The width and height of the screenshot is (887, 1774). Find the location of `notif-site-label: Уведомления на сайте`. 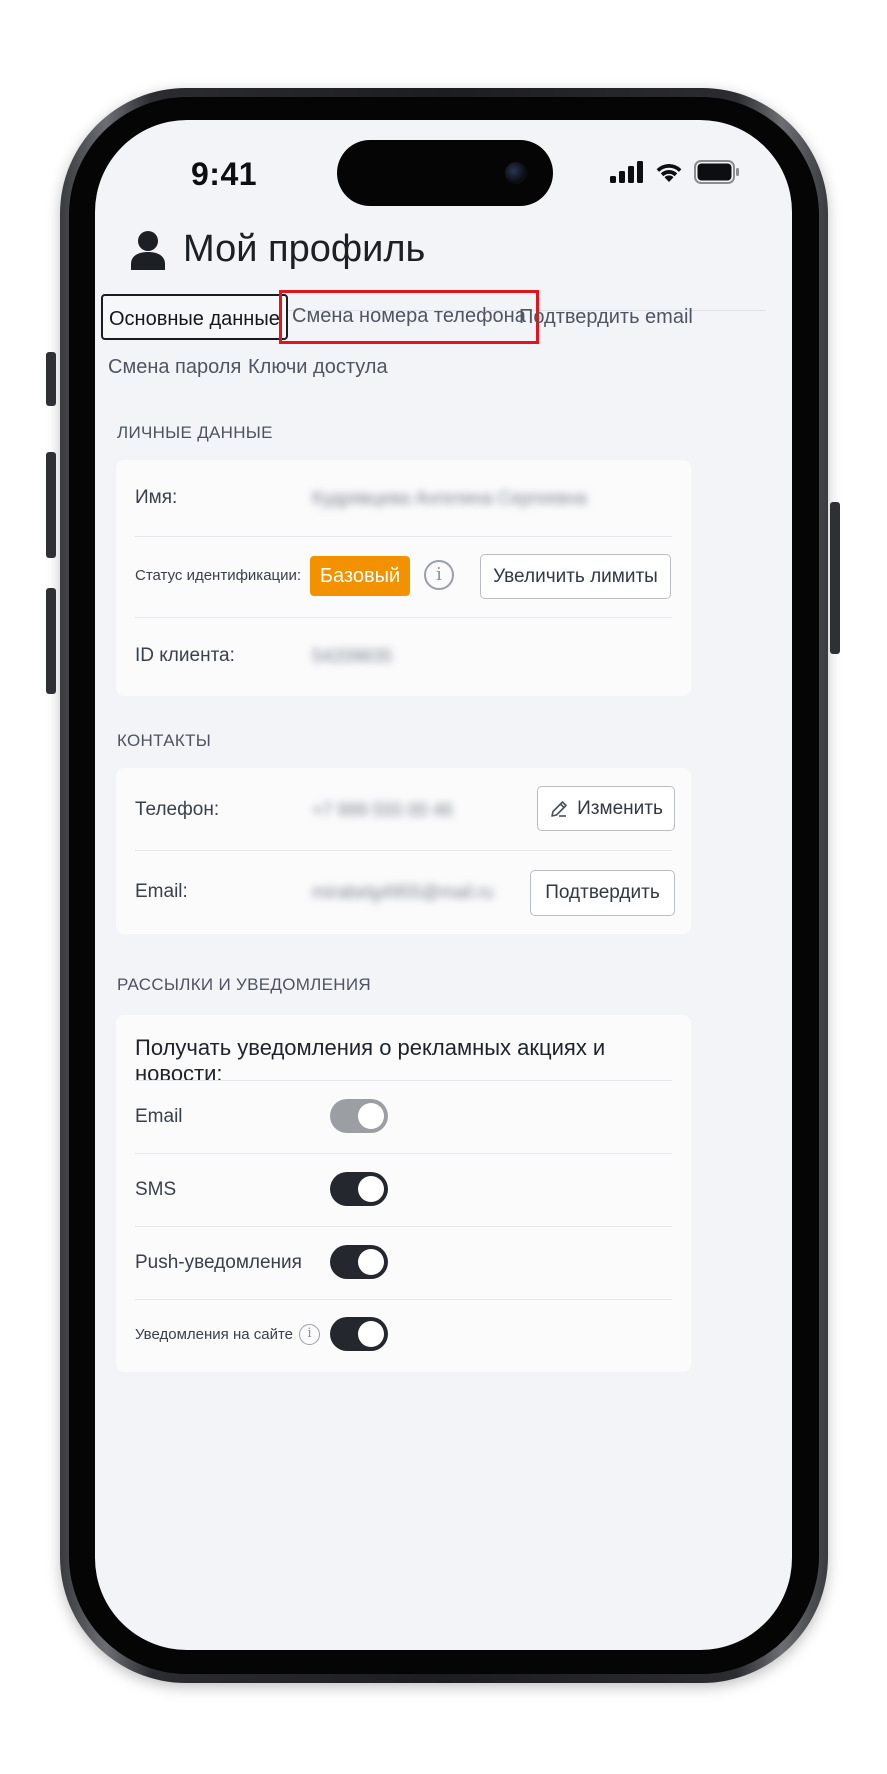

notif-site-label: Уведомления на сайте is located at coordinates (214, 1334).